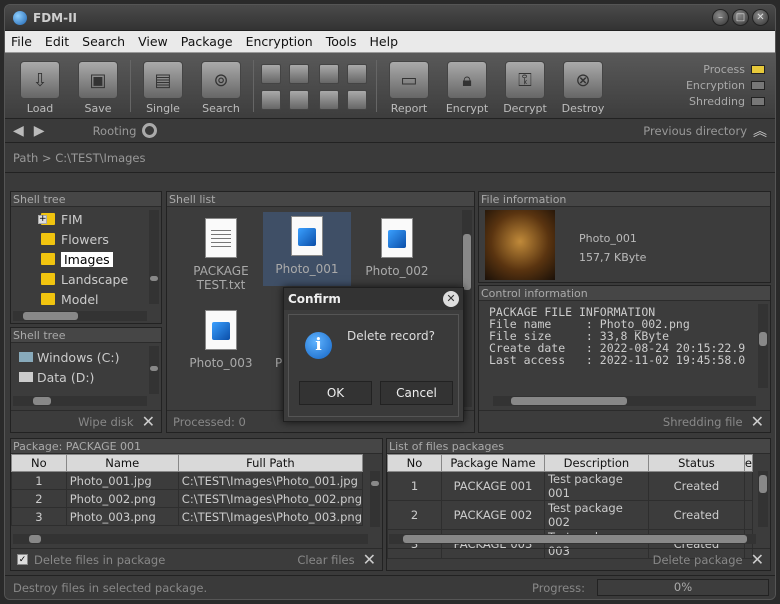 The image size is (780, 604). I want to click on file-info-size: 157,7 KByte, so click(613, 257).